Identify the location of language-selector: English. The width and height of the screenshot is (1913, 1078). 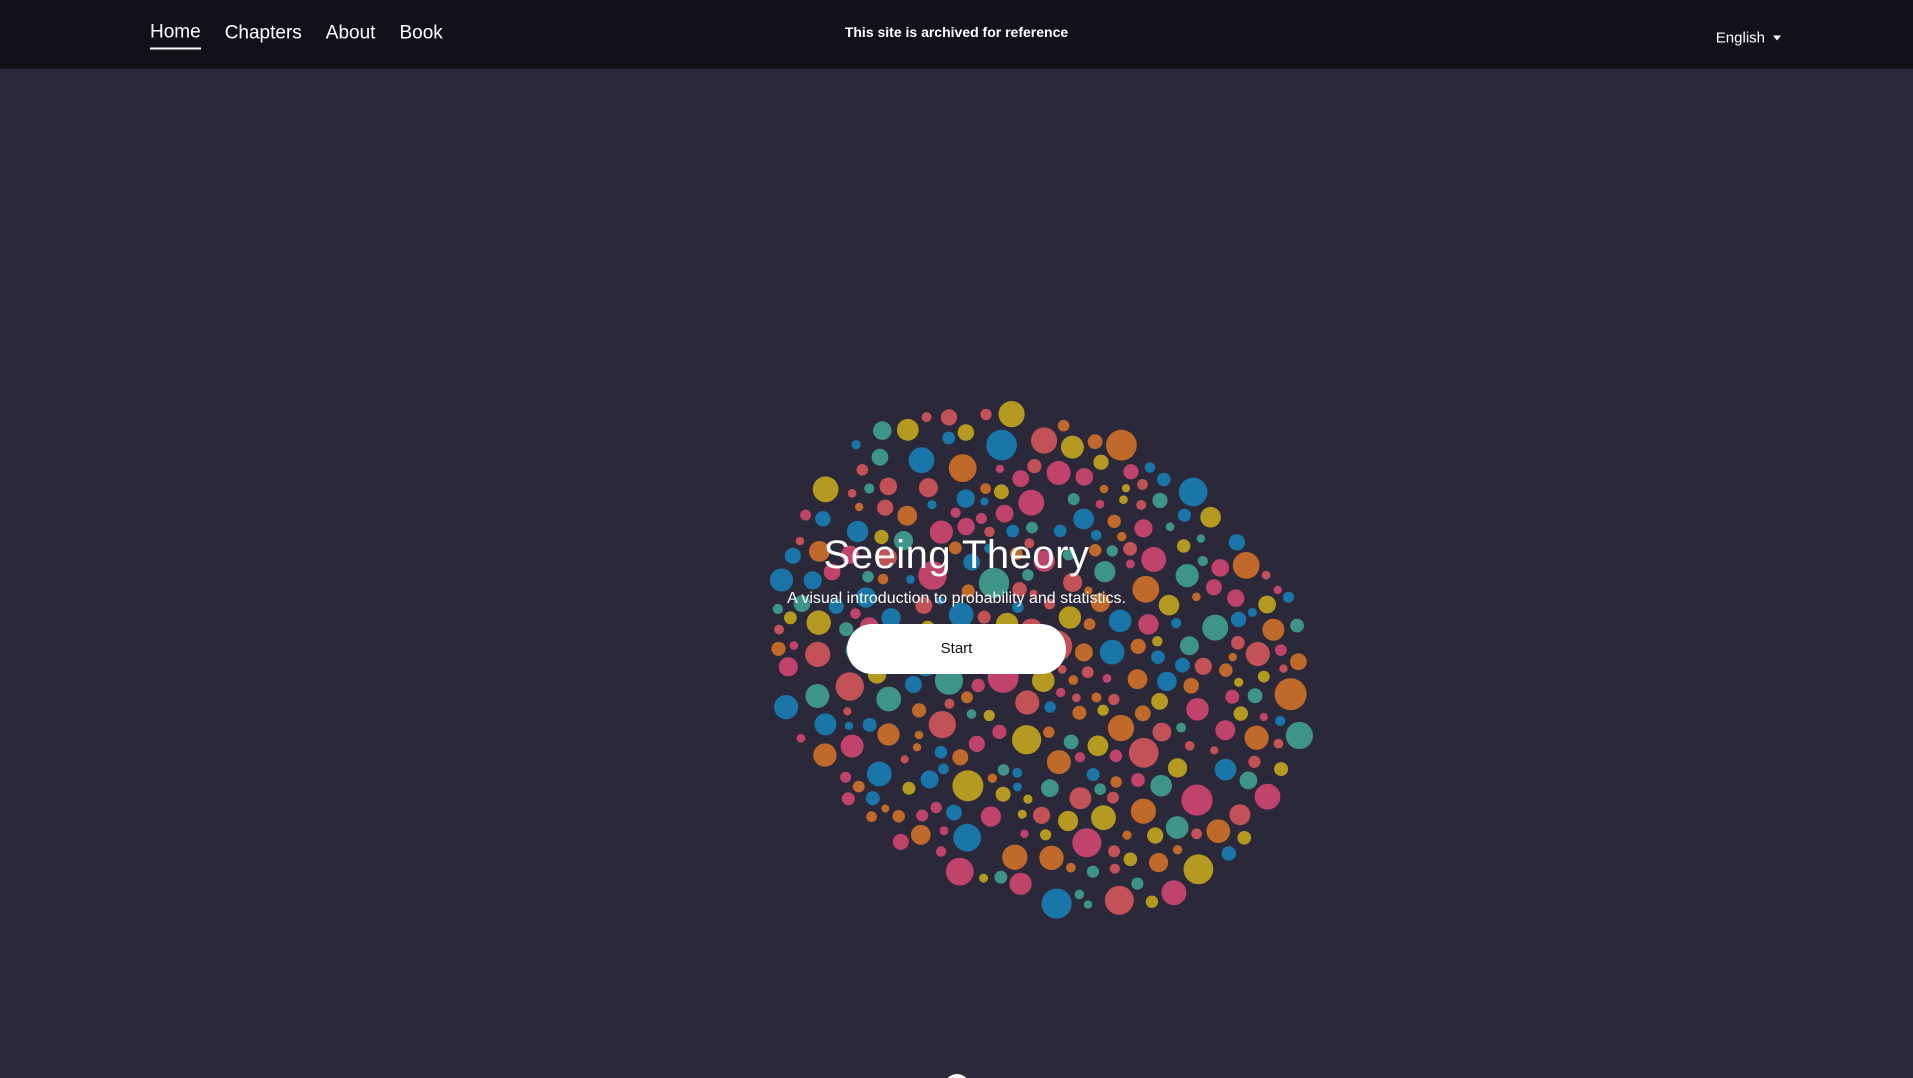
(1748, 38).